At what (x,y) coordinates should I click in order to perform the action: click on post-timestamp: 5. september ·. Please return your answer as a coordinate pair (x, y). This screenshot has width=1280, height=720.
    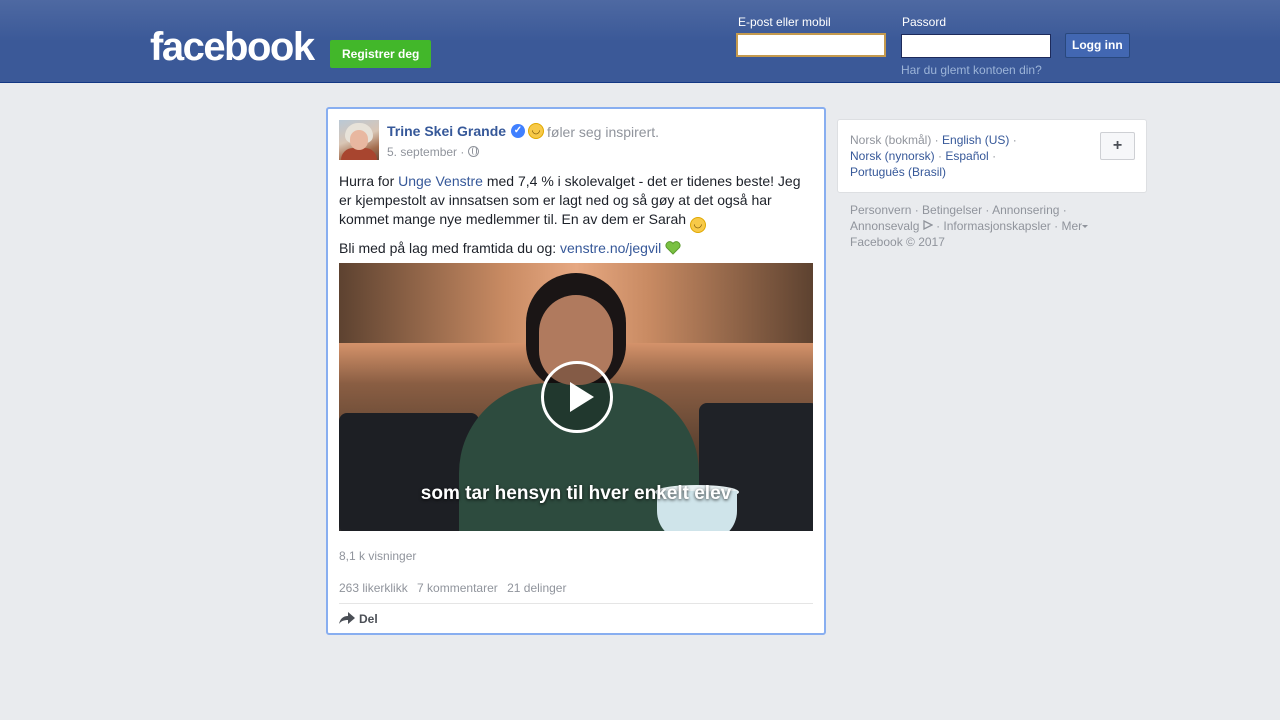
    Looking at the image, I should click on (425, 152).